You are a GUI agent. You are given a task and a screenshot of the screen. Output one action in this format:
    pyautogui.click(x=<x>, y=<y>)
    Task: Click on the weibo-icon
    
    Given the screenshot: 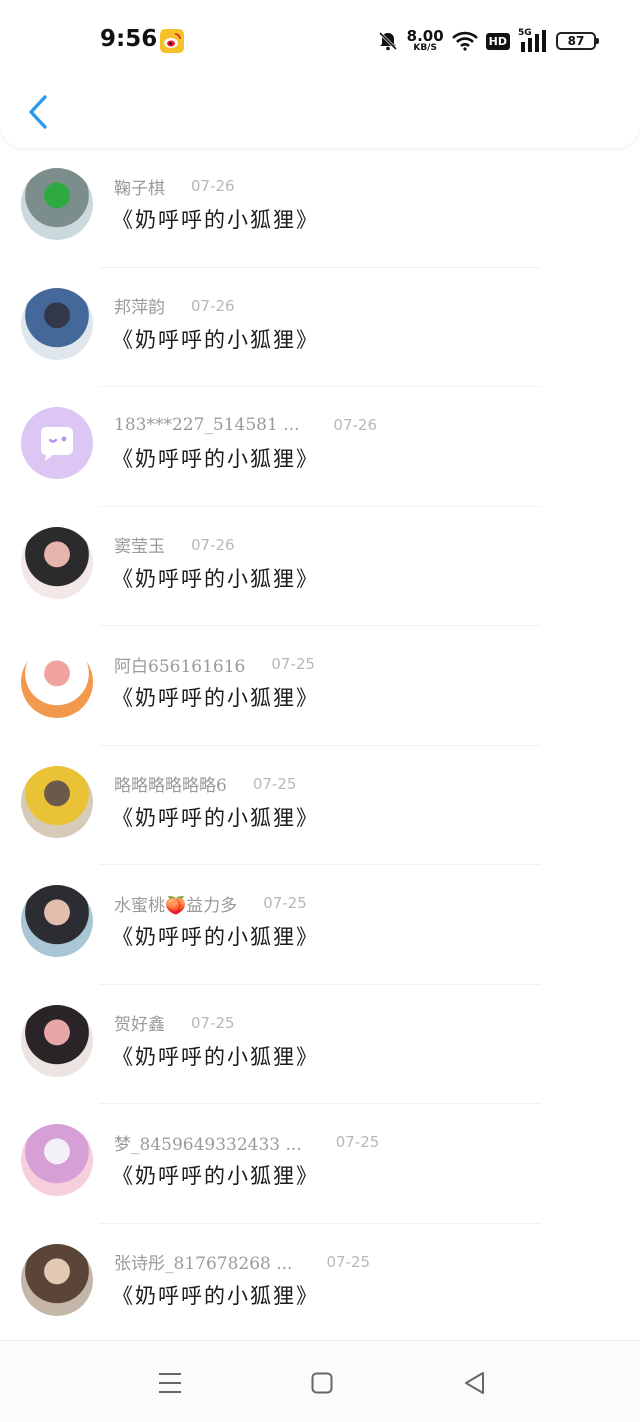 What is the action you would take?
    pyautogui.click(x=172, y=41)
    